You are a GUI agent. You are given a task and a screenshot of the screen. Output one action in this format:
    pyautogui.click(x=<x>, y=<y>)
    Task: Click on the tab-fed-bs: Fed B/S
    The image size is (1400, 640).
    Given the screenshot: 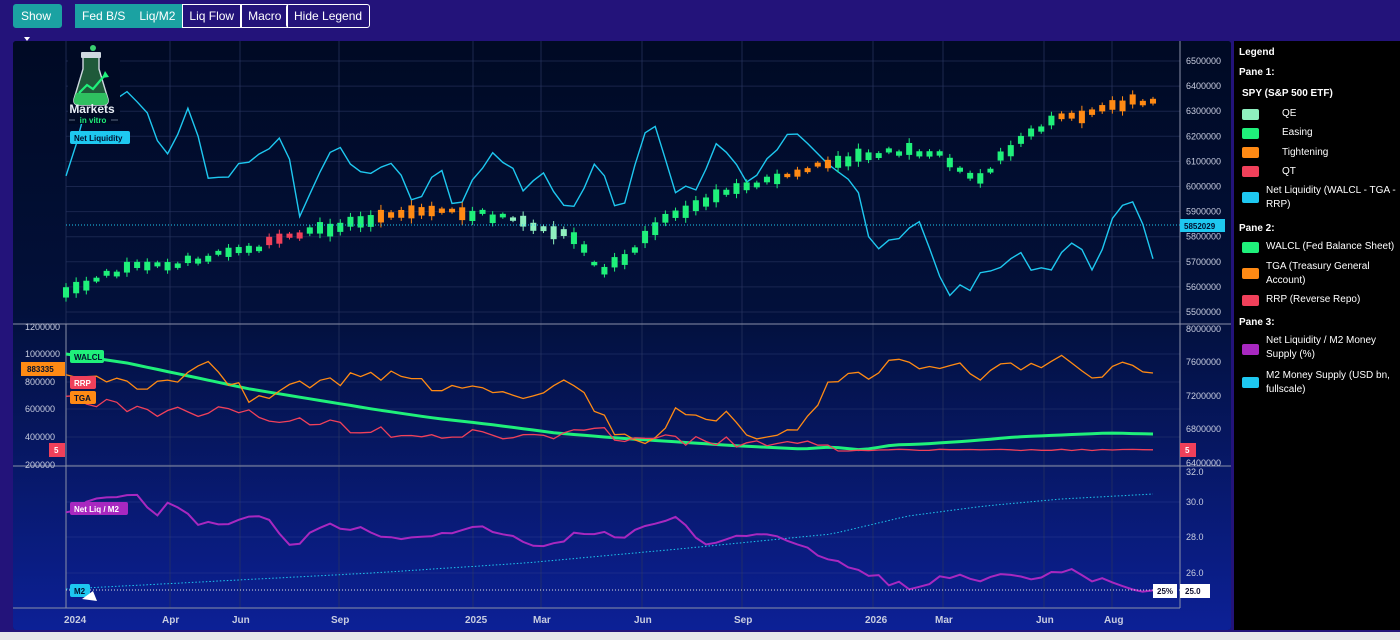 What is the action you would take?
    pyautogui.click(x=104, y=16)
    